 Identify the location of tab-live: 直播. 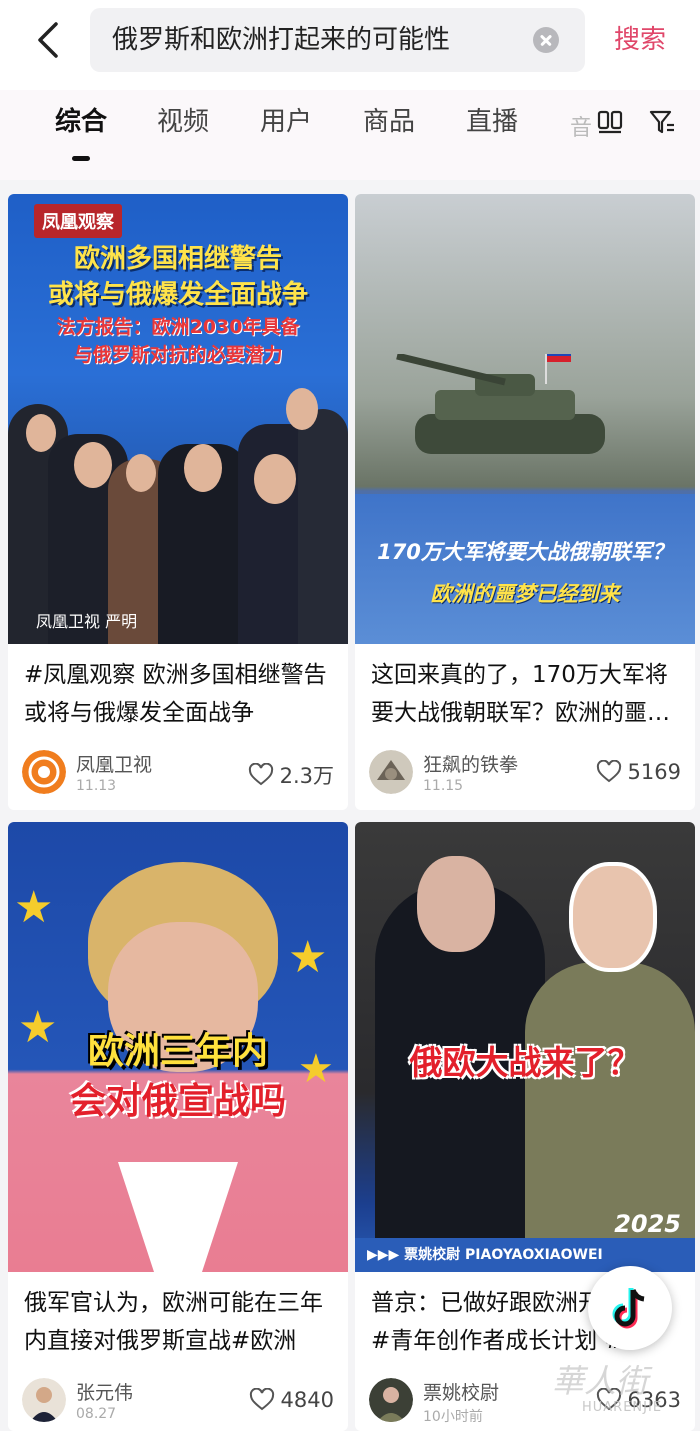
(492, 122).